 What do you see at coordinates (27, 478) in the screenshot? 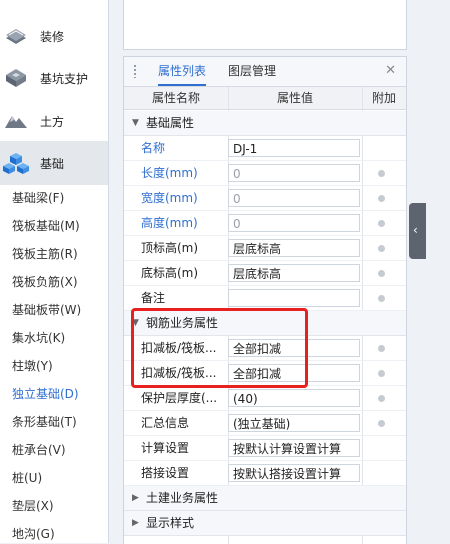
I see `sub-item-pile: 桩(U)` at bounding box center [27, 478].